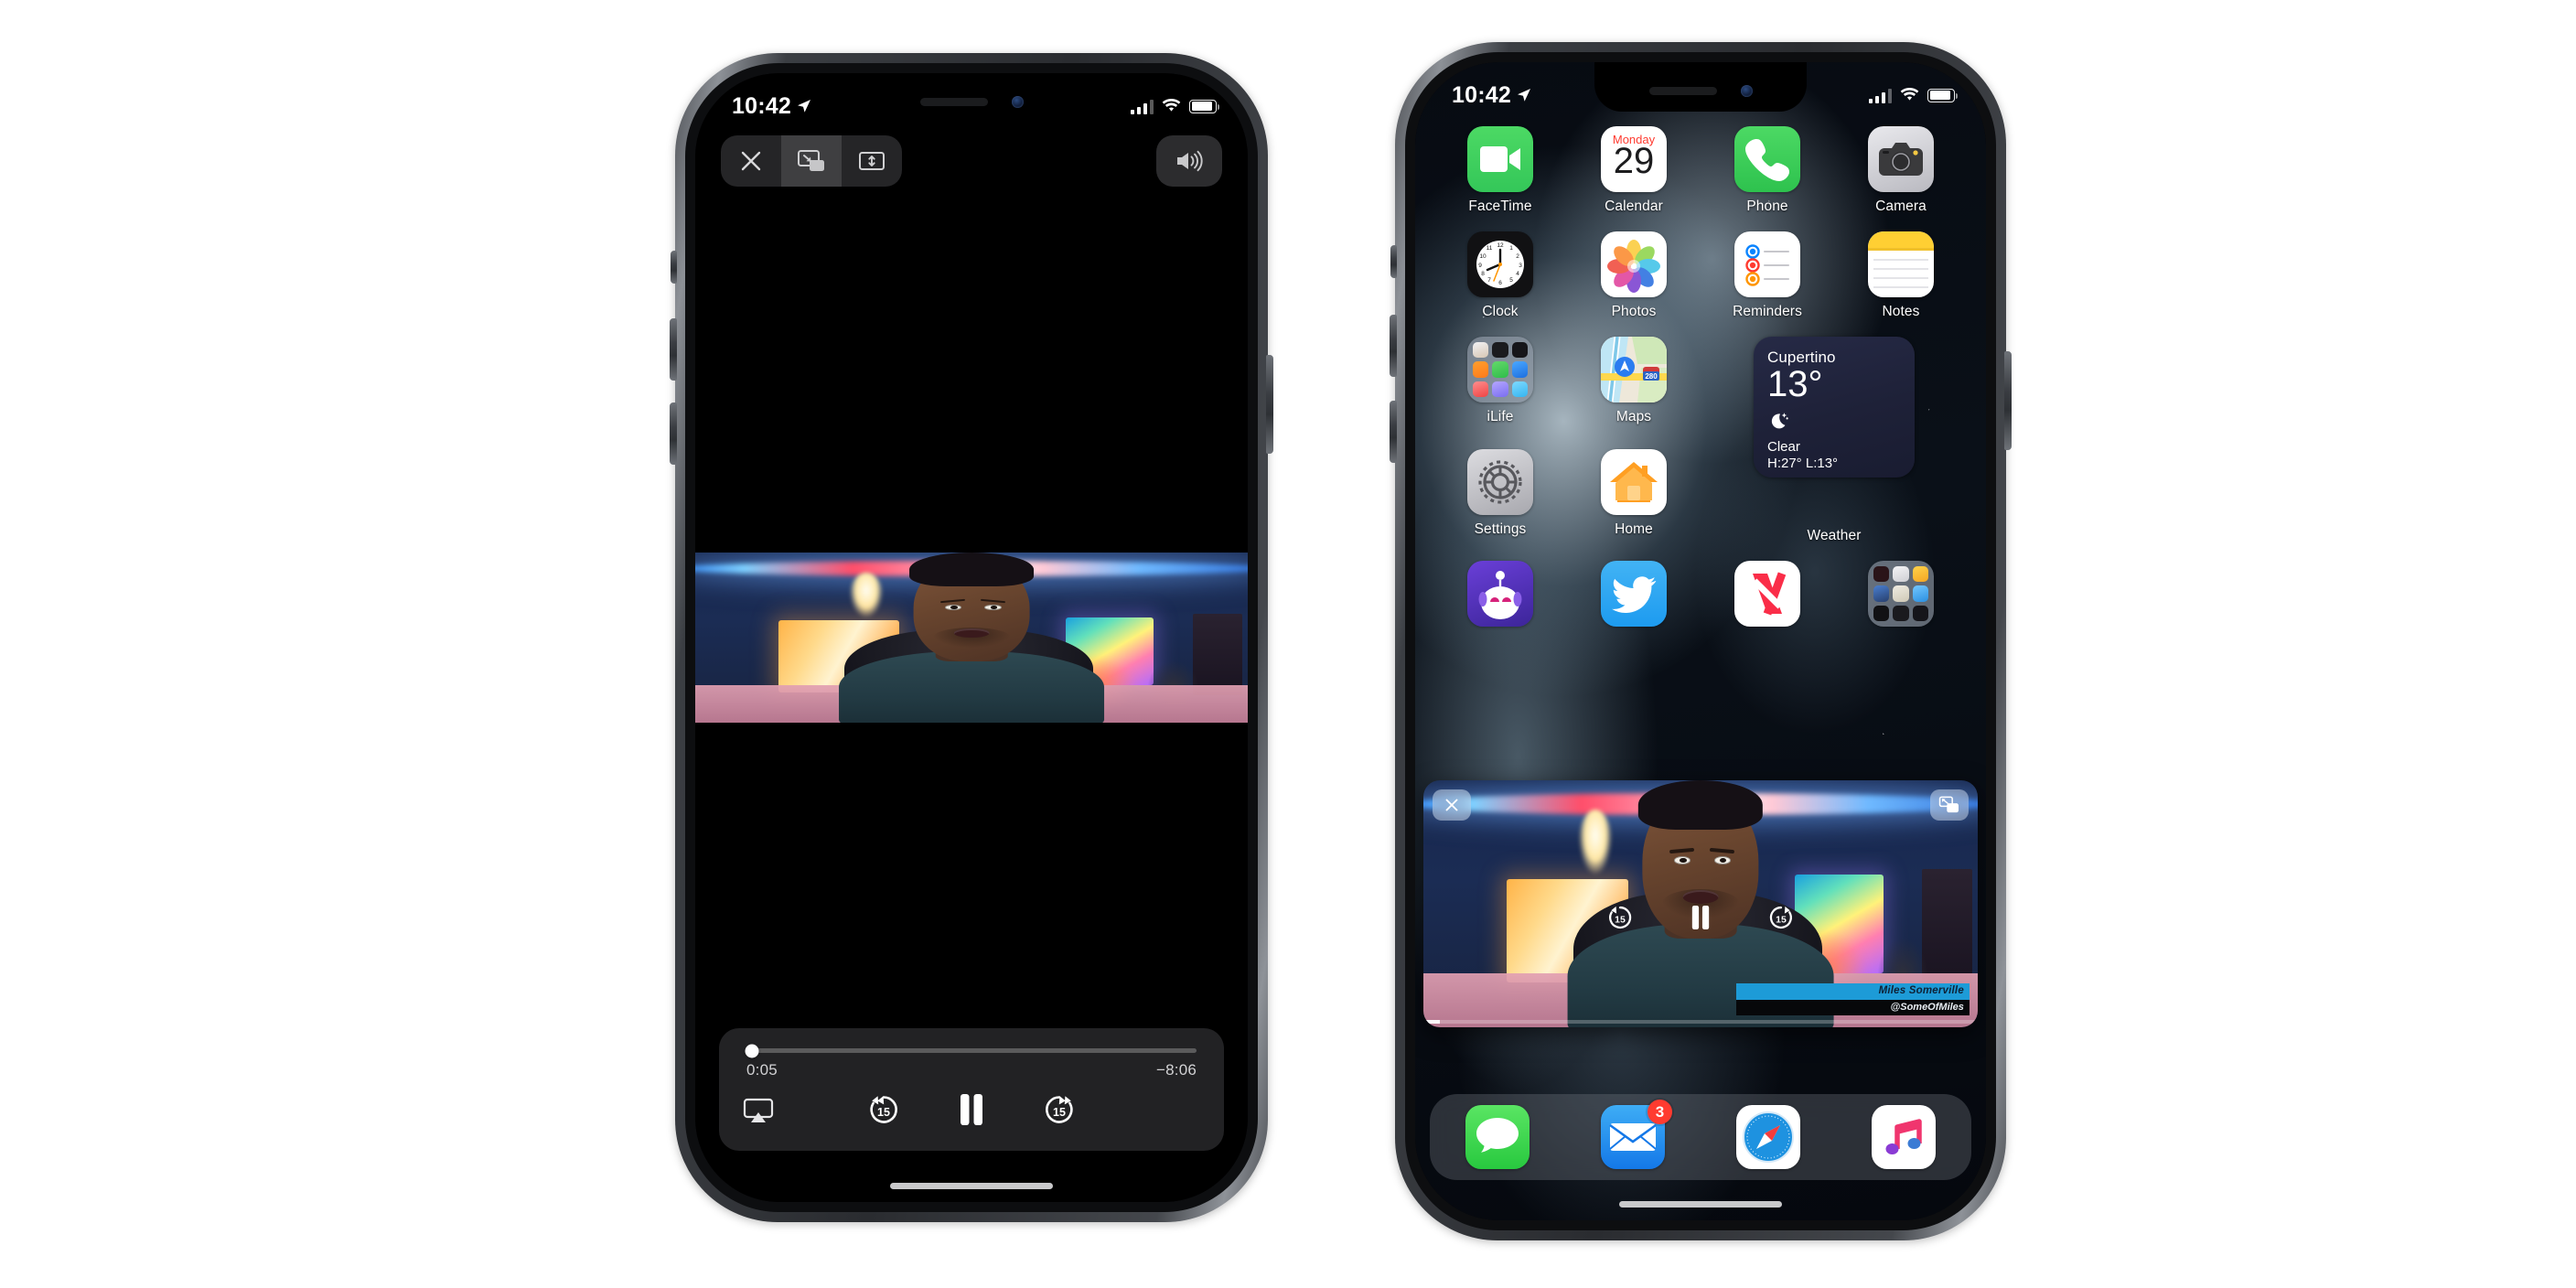 Image resolution: width=2576 pixels, height=1288 pixels. Describe the element at coordinates (1176, 1070) in the screenshot. I see `remaining-time: −8:06` at that location.